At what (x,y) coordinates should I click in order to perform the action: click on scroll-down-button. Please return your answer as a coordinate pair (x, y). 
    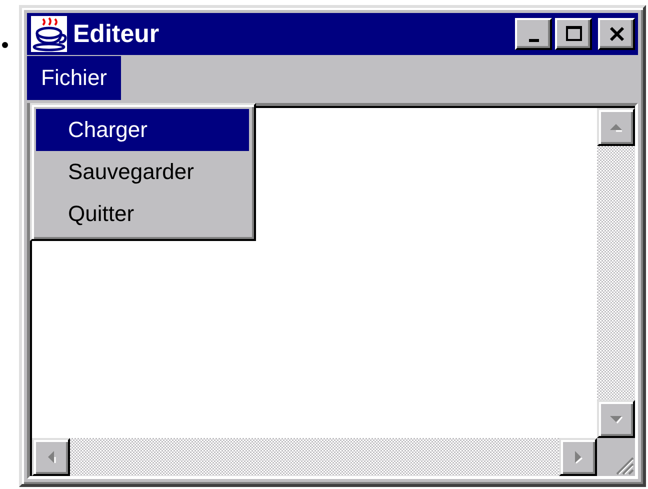
    Looking at the image, I should click on (616, 419).